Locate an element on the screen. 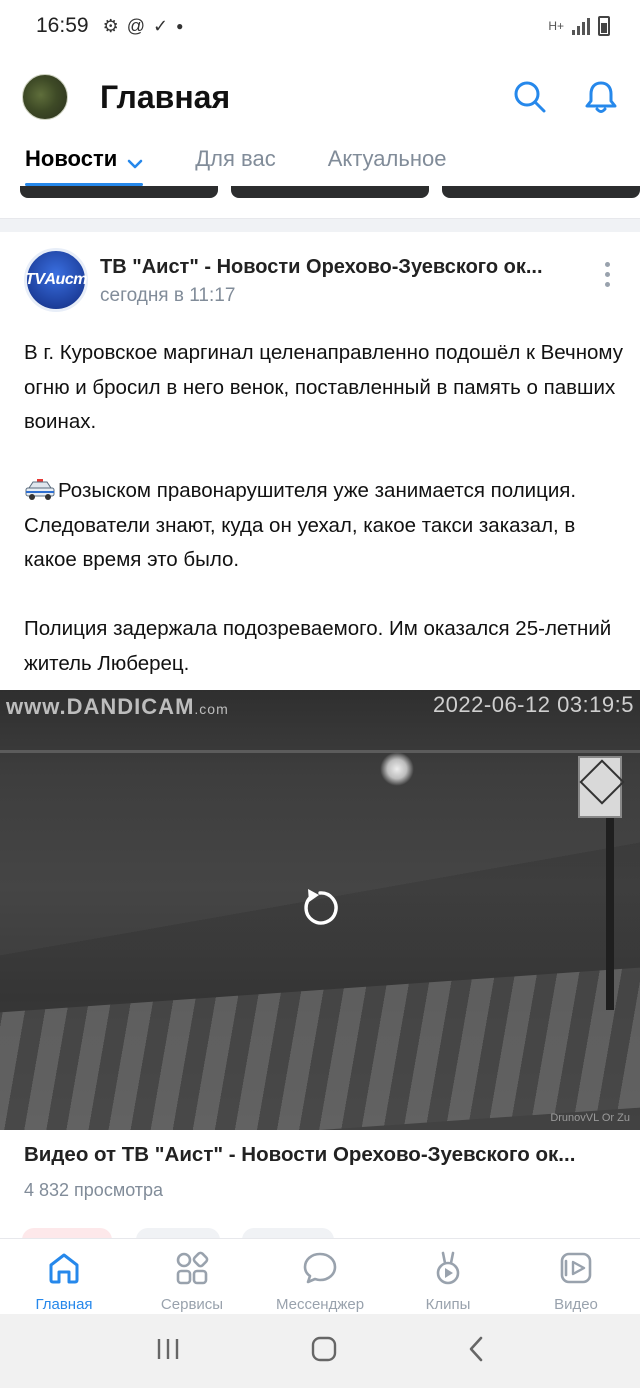  stories-strip is located at coordinates (320, 193).